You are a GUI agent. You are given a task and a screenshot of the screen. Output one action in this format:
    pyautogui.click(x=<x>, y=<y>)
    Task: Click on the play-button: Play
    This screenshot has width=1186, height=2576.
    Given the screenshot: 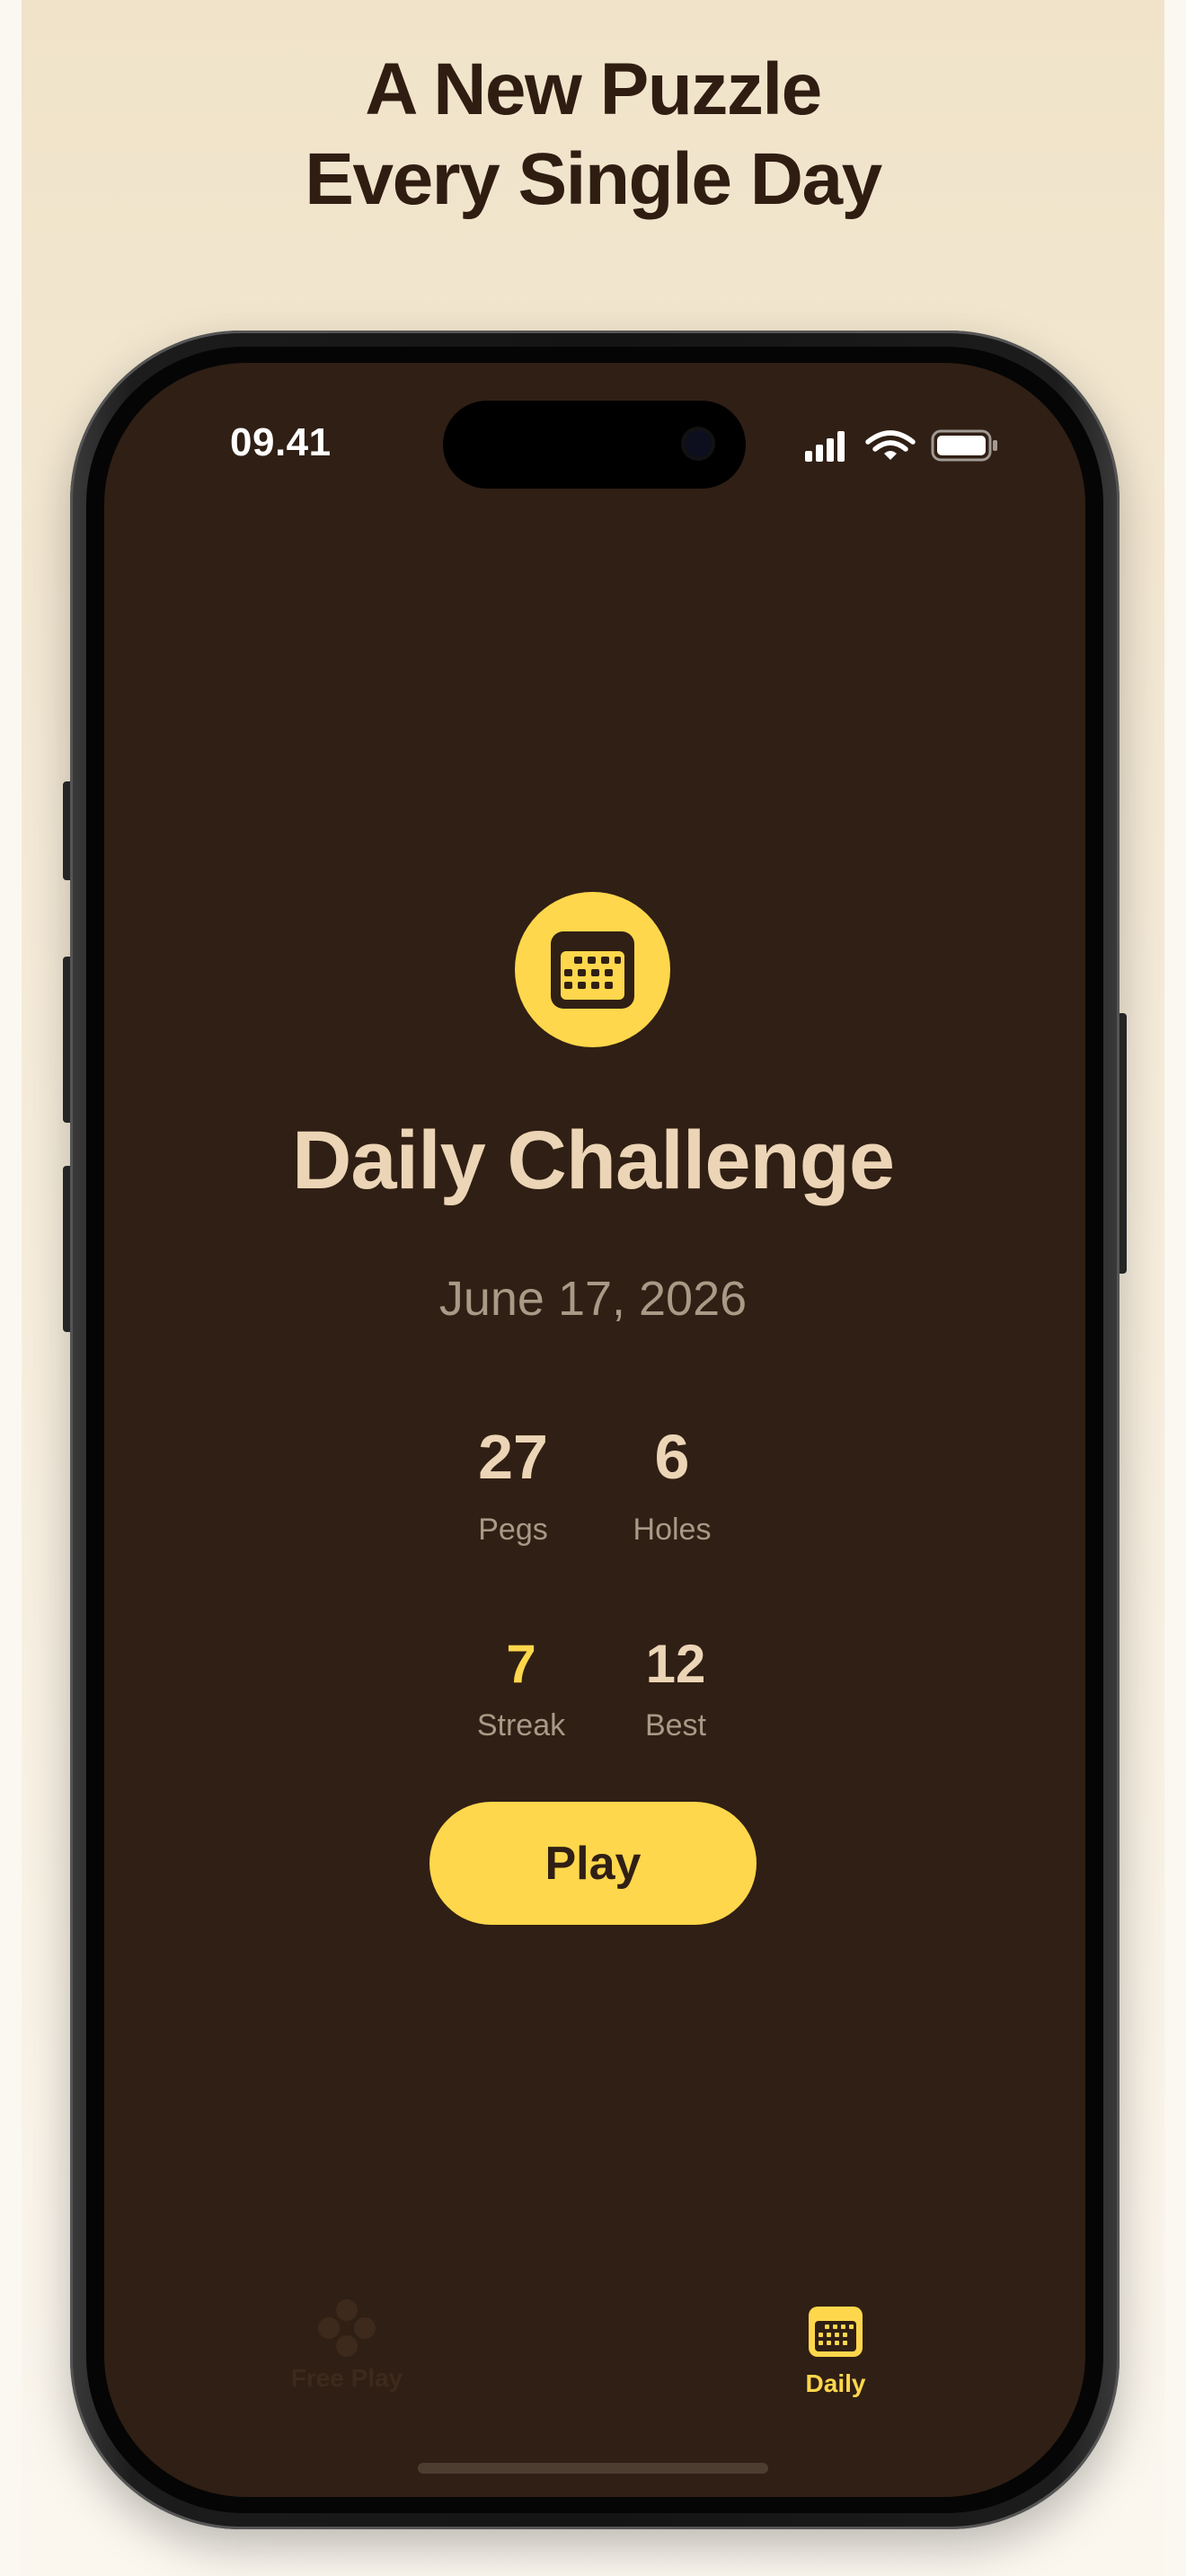 What is the action you would take?
    pyautogui.click(x=593, y=1863)
    